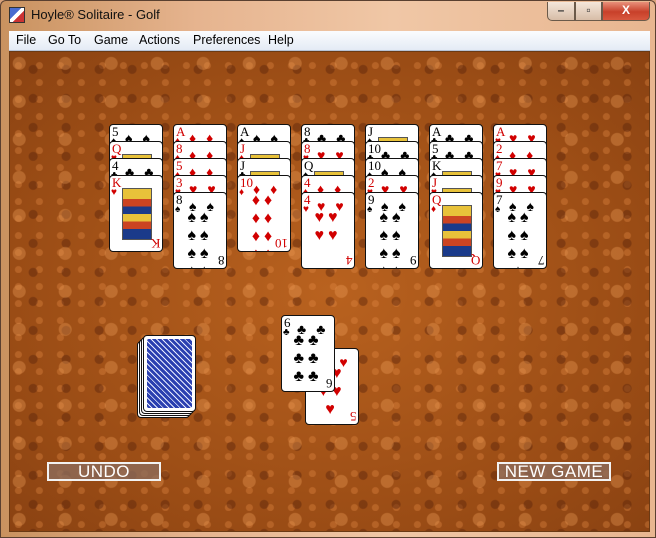 The image size is (656, 538). Describe the element at coordinates (155, 243) in the screenshot. I see `card-rank-bottom: K` at that location.